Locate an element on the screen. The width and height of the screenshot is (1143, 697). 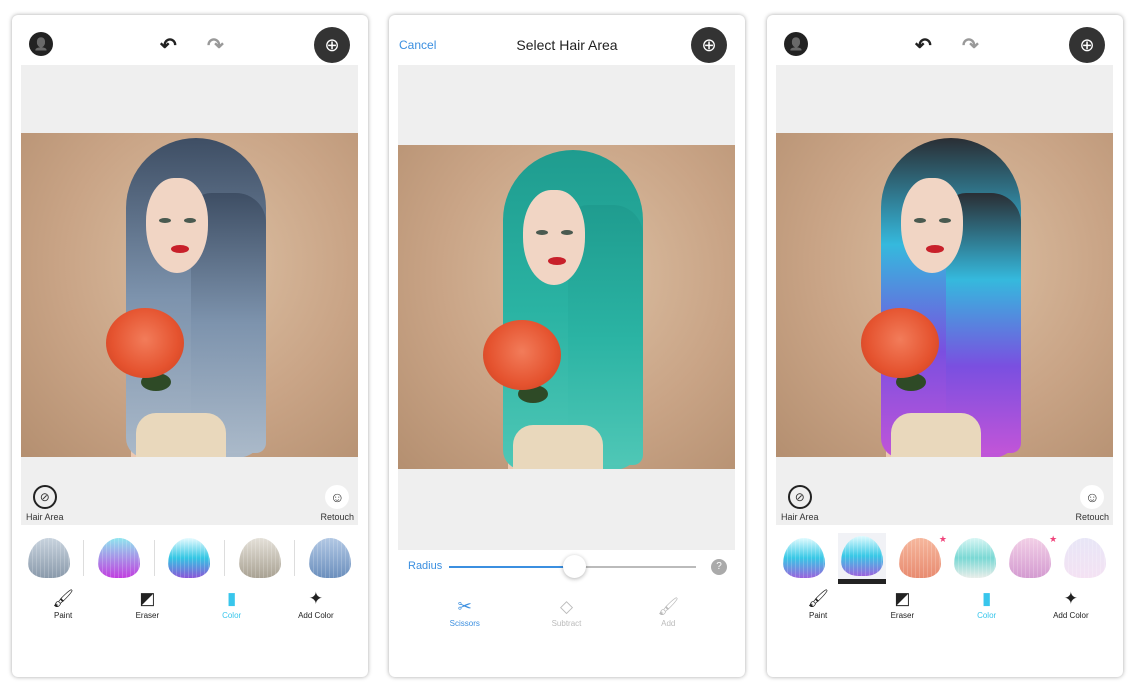
help-icon: ? is located at coordinates (719, 567).